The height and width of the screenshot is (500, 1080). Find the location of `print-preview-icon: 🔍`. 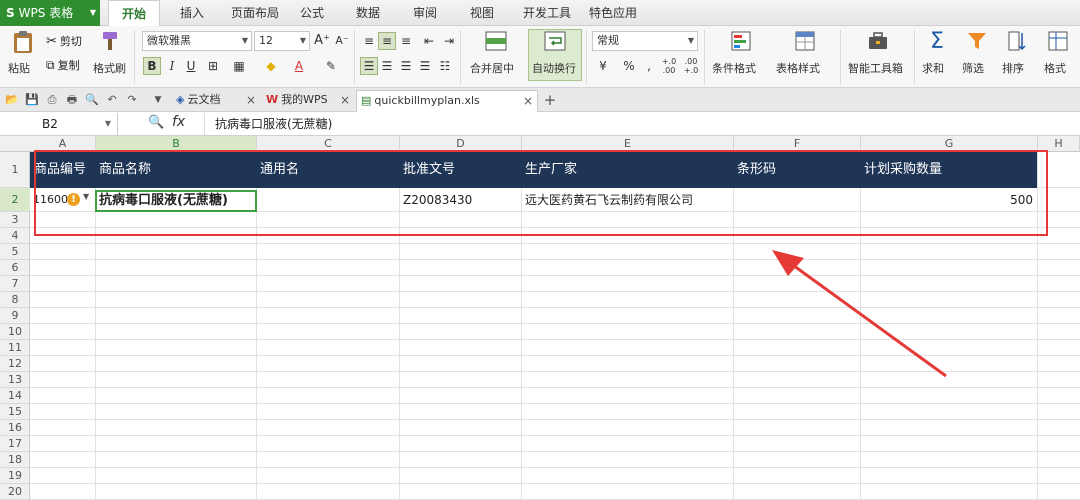

print-preview-icon: 🔍 is located at coordinates (92, 100).